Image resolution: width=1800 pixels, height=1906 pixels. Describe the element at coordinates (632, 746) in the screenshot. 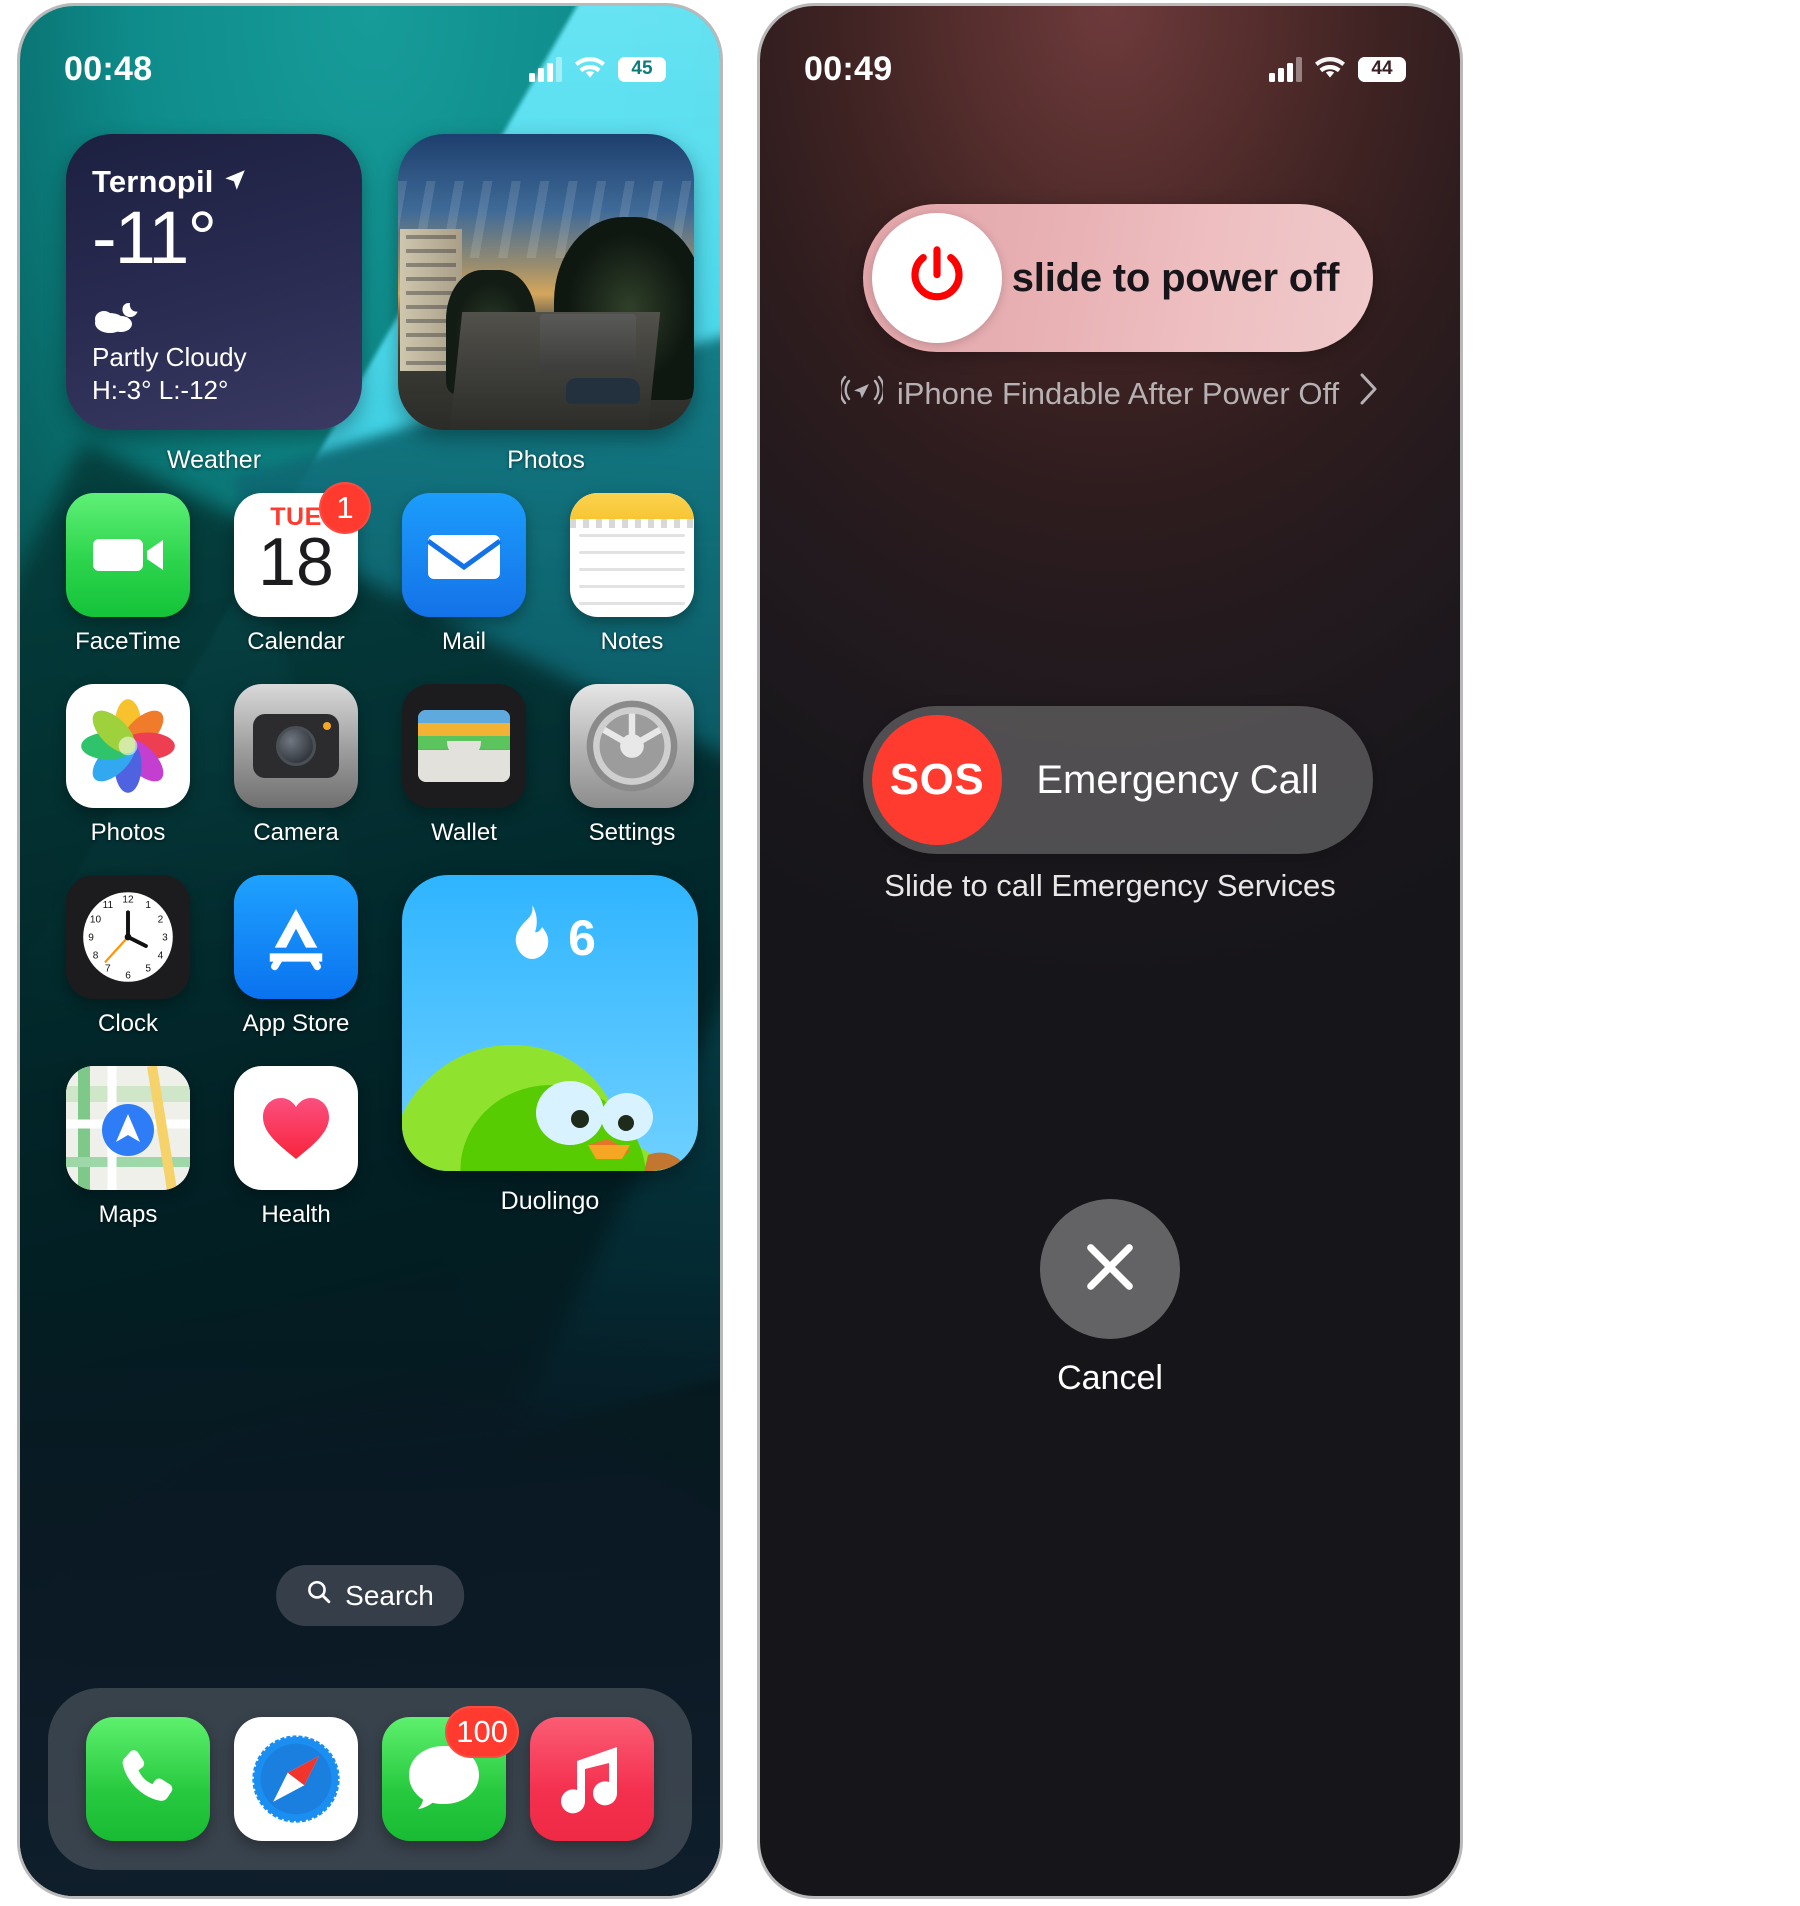

I see `settings-gear-icon` at that location.